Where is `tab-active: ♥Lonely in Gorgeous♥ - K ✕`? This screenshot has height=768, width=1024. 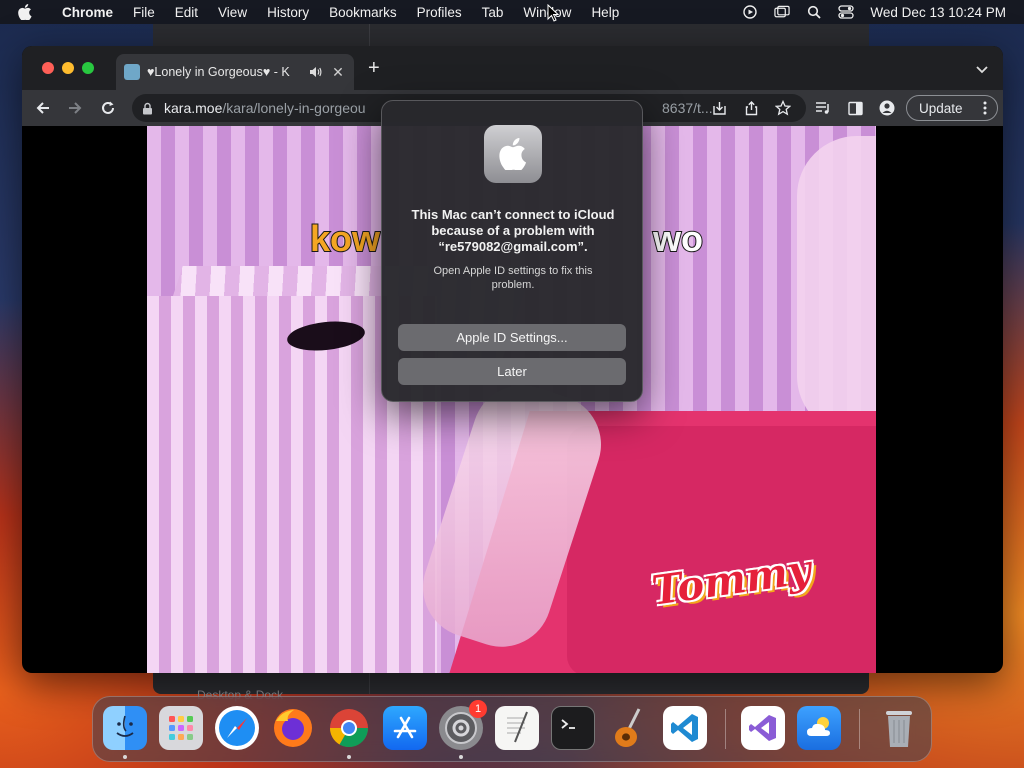
tab-active: ♥Lonely in Gorgeous♥ - K ✕ is located at coordinates (235, 72).